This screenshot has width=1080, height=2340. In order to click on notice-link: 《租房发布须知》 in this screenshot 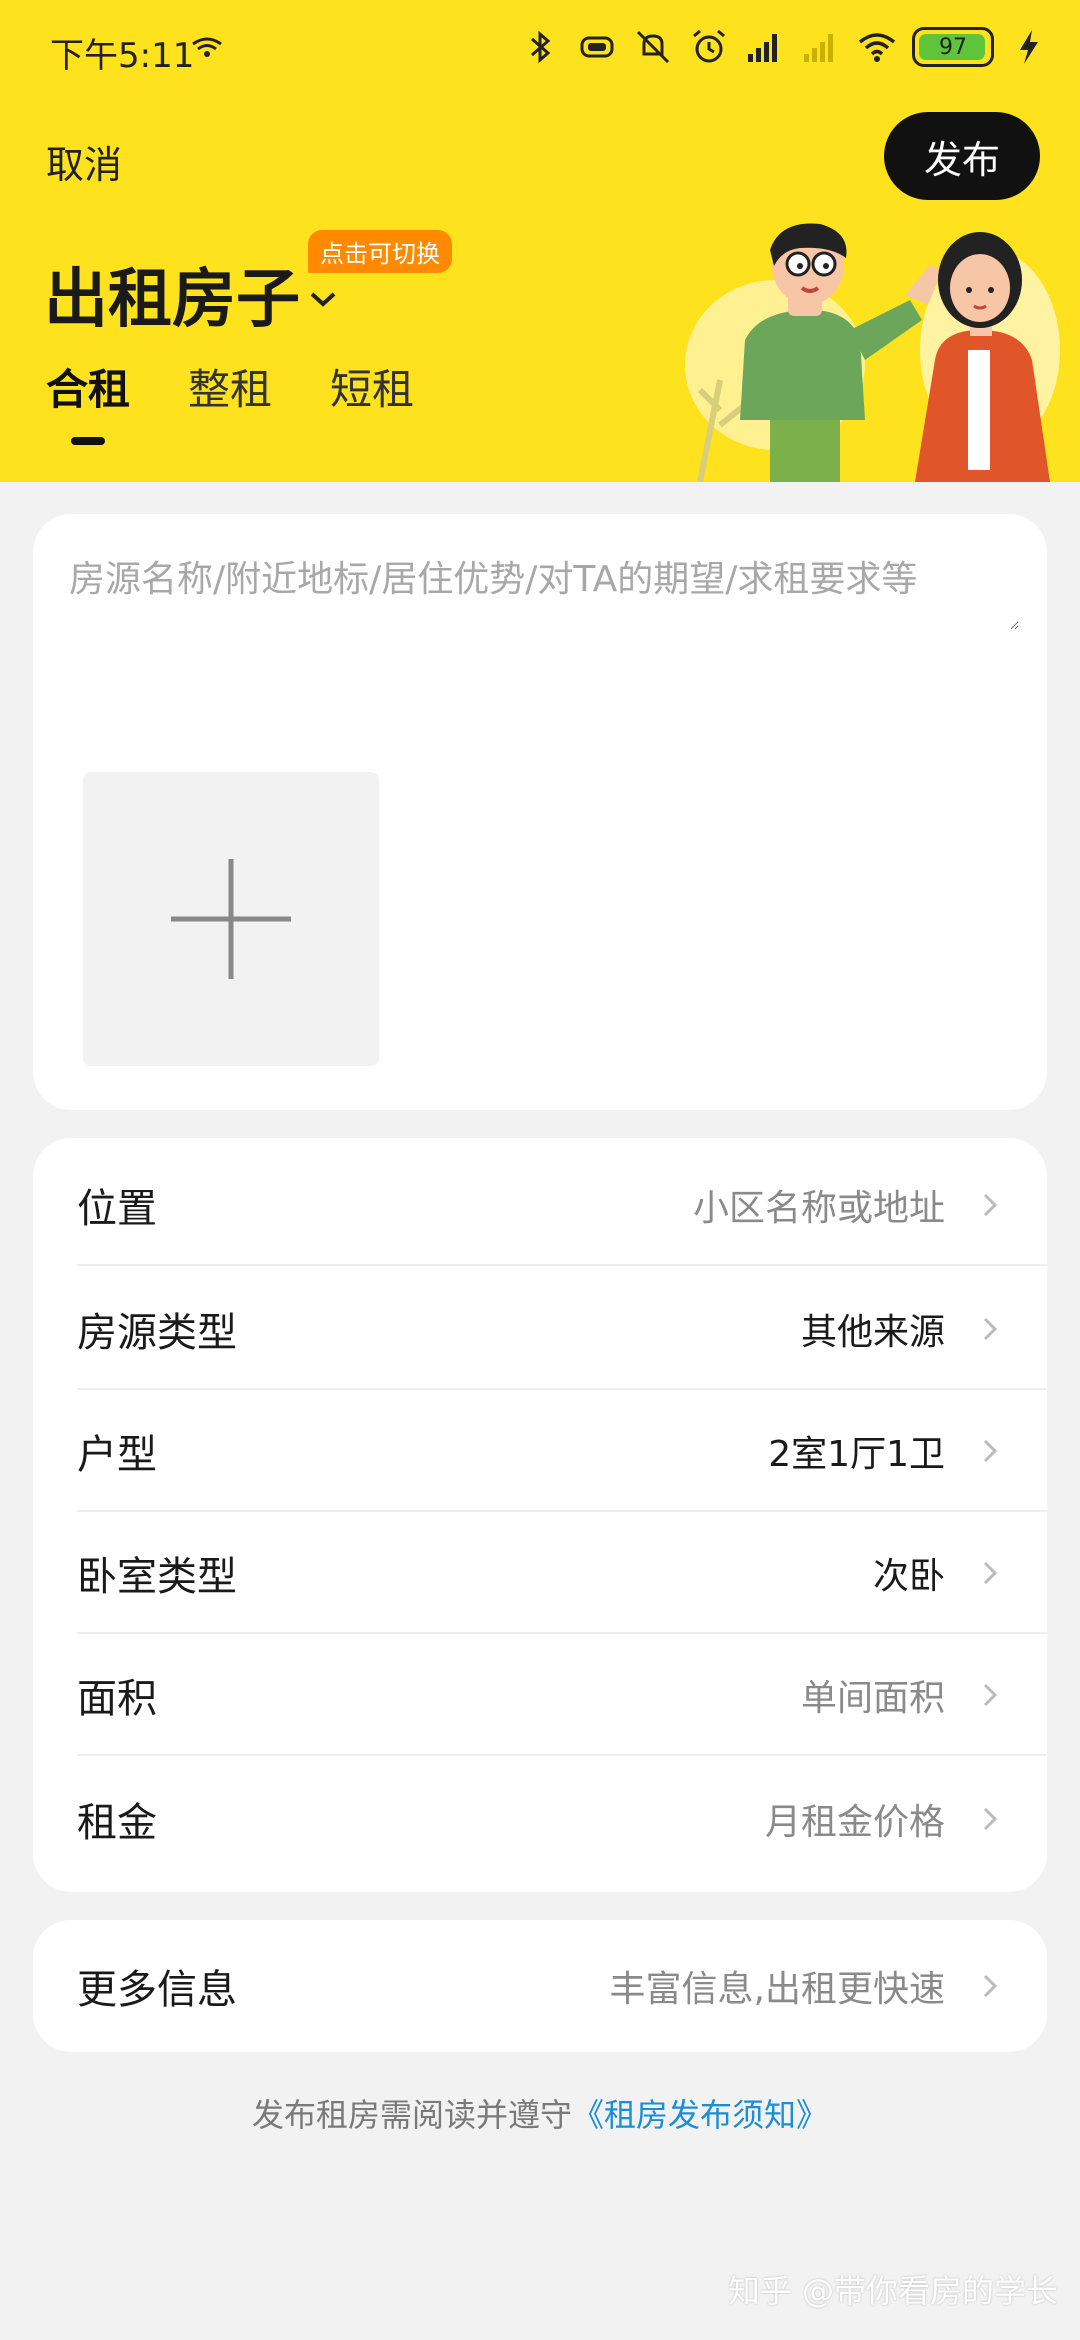, I will do `click(700, 2115)`.